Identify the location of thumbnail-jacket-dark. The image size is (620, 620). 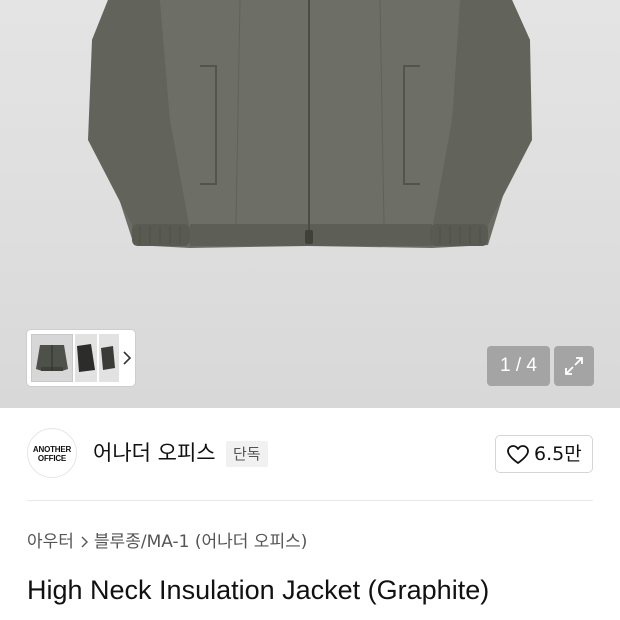
(86, 358).